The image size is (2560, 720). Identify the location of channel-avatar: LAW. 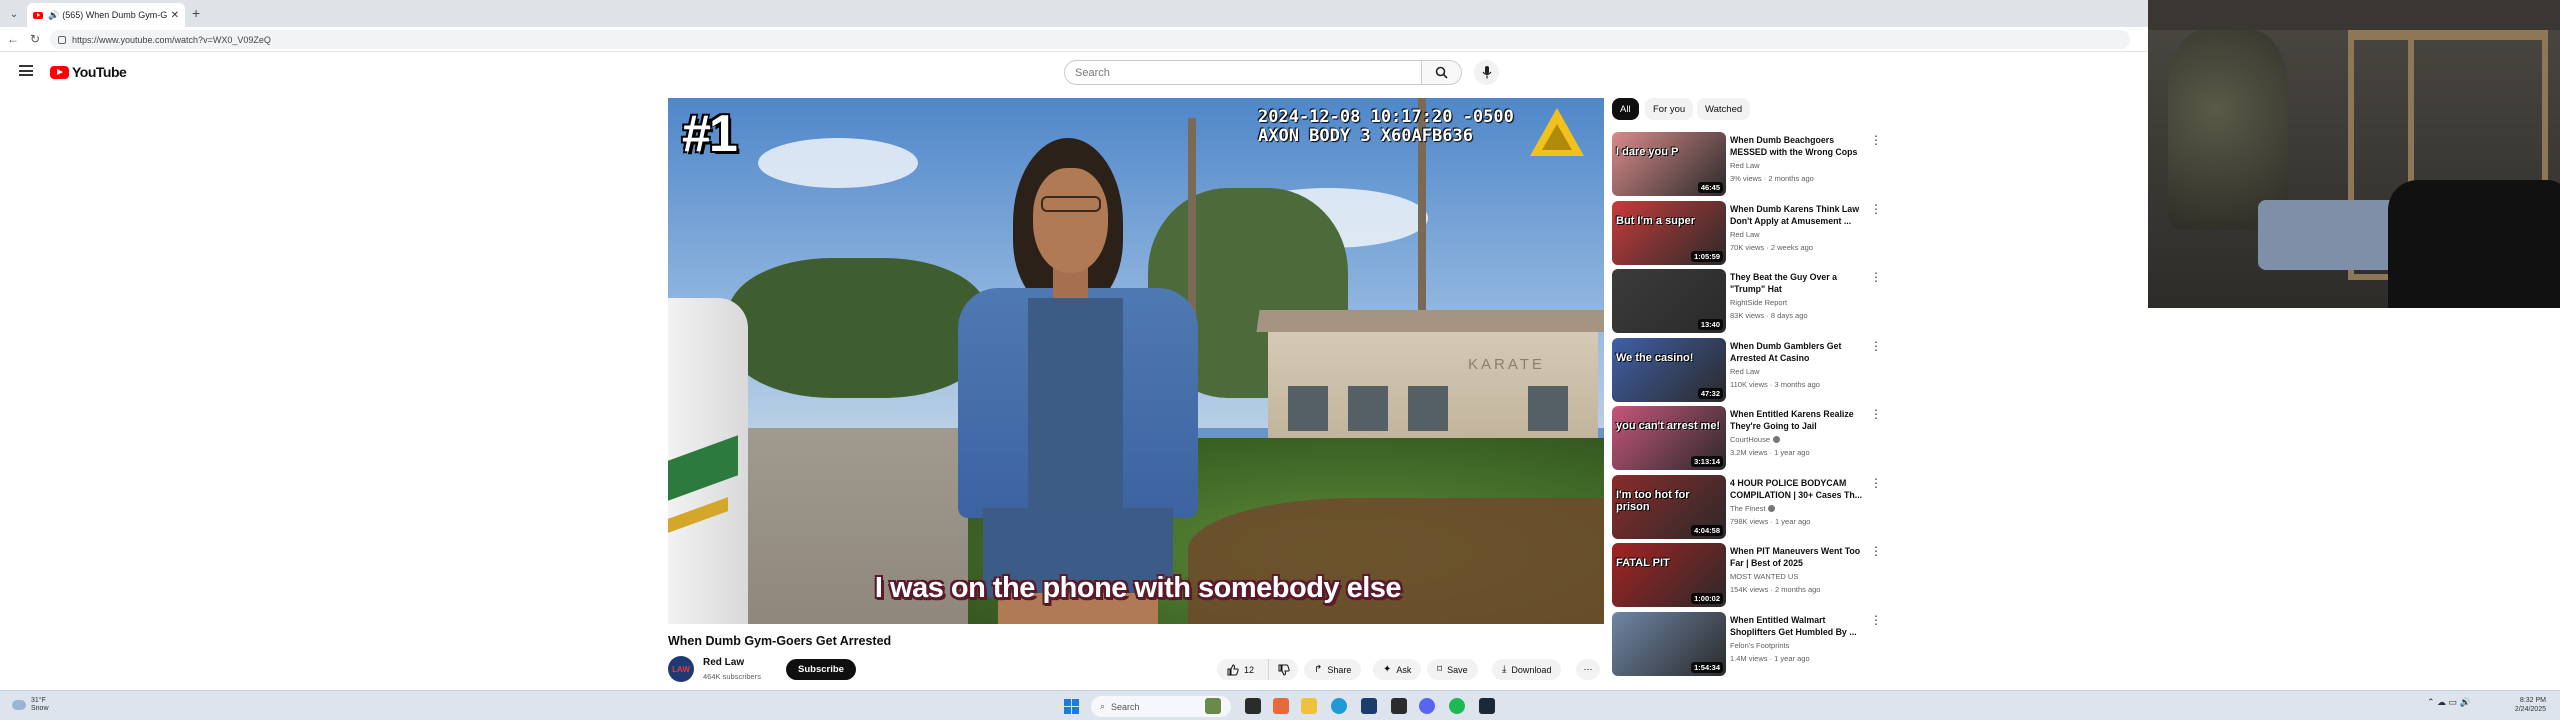
(681, 669).